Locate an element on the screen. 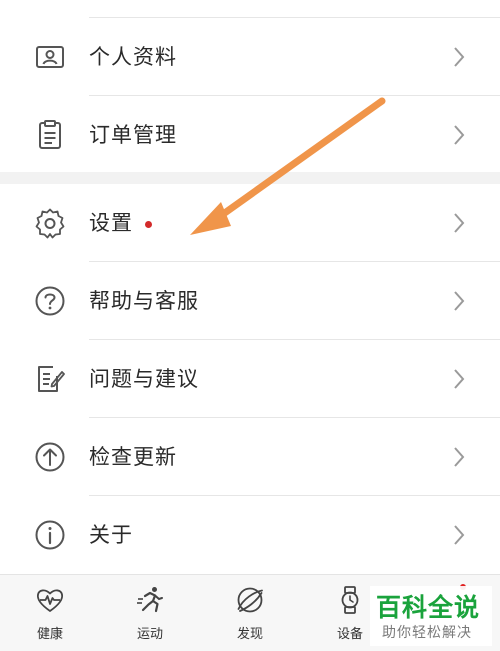 Image resolution: width=500 pixels, height=651 pixels. planet-icon is located at coordinates (250, 600).